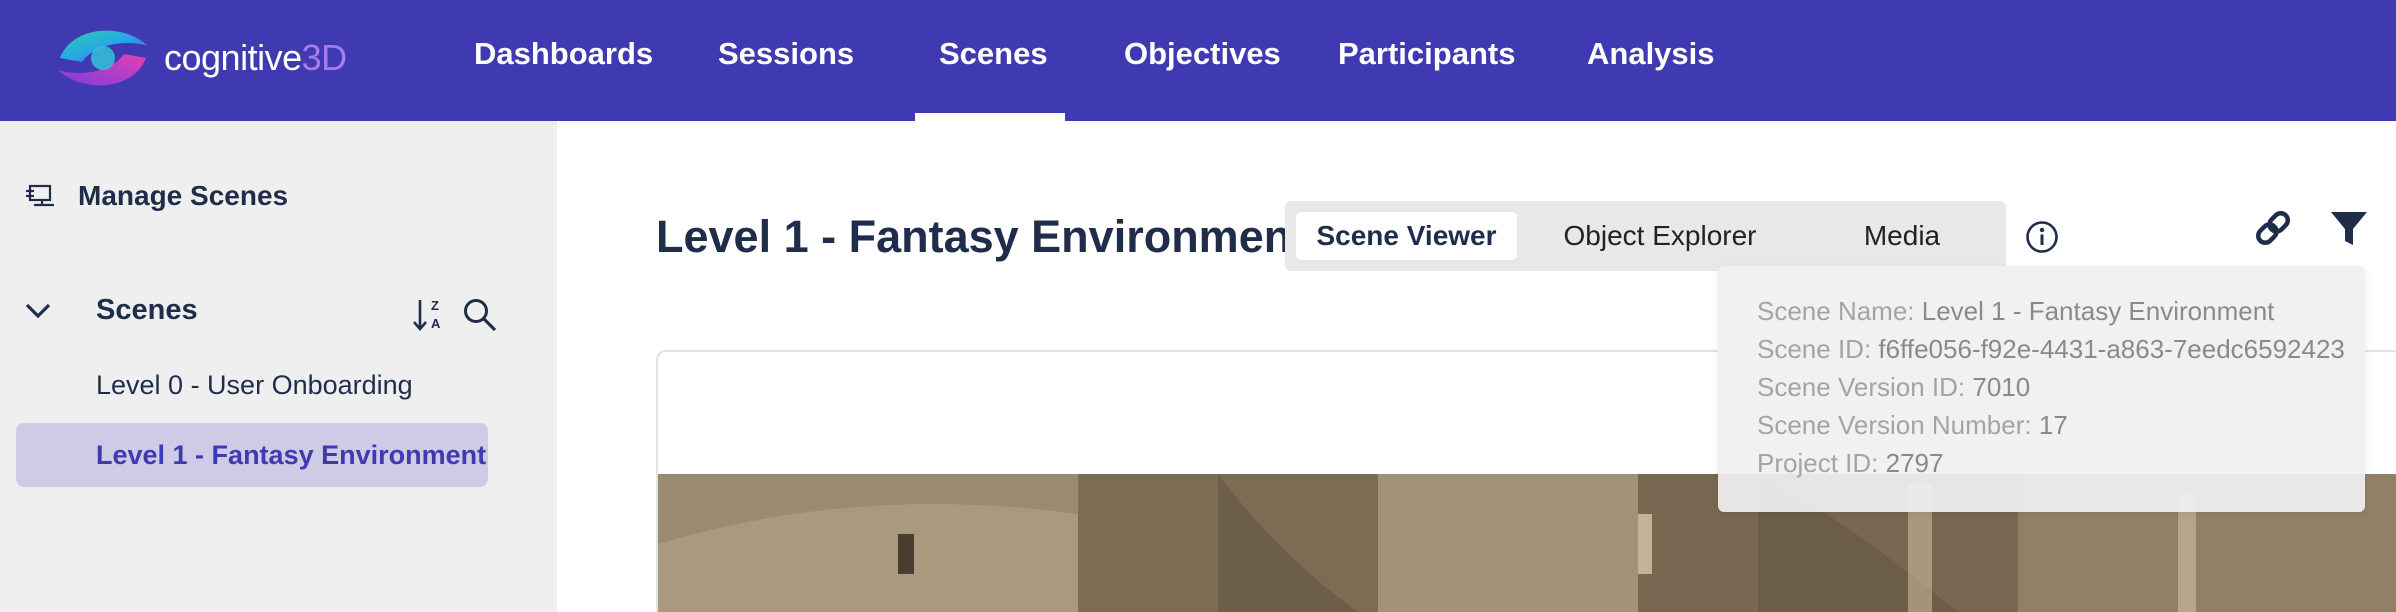 Image resolution: width=2396 pixels, height=612 pixels. I want to click on scene-item-level-0: Level 0 - User Onboarding, so click(254, 385).